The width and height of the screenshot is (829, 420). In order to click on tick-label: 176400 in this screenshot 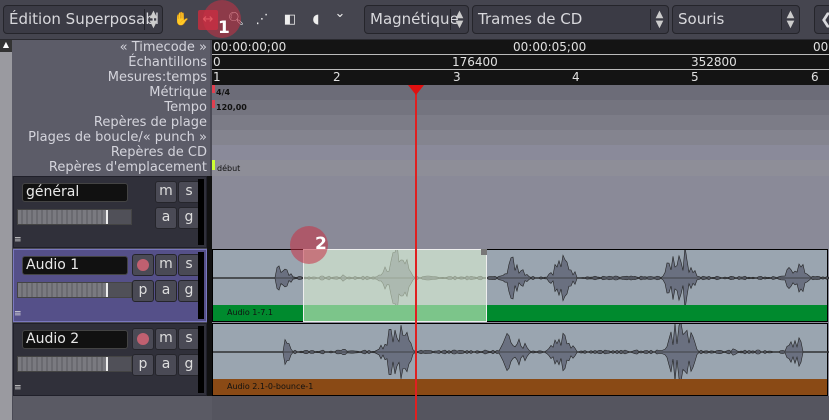, I will do `click(475, 62)`.